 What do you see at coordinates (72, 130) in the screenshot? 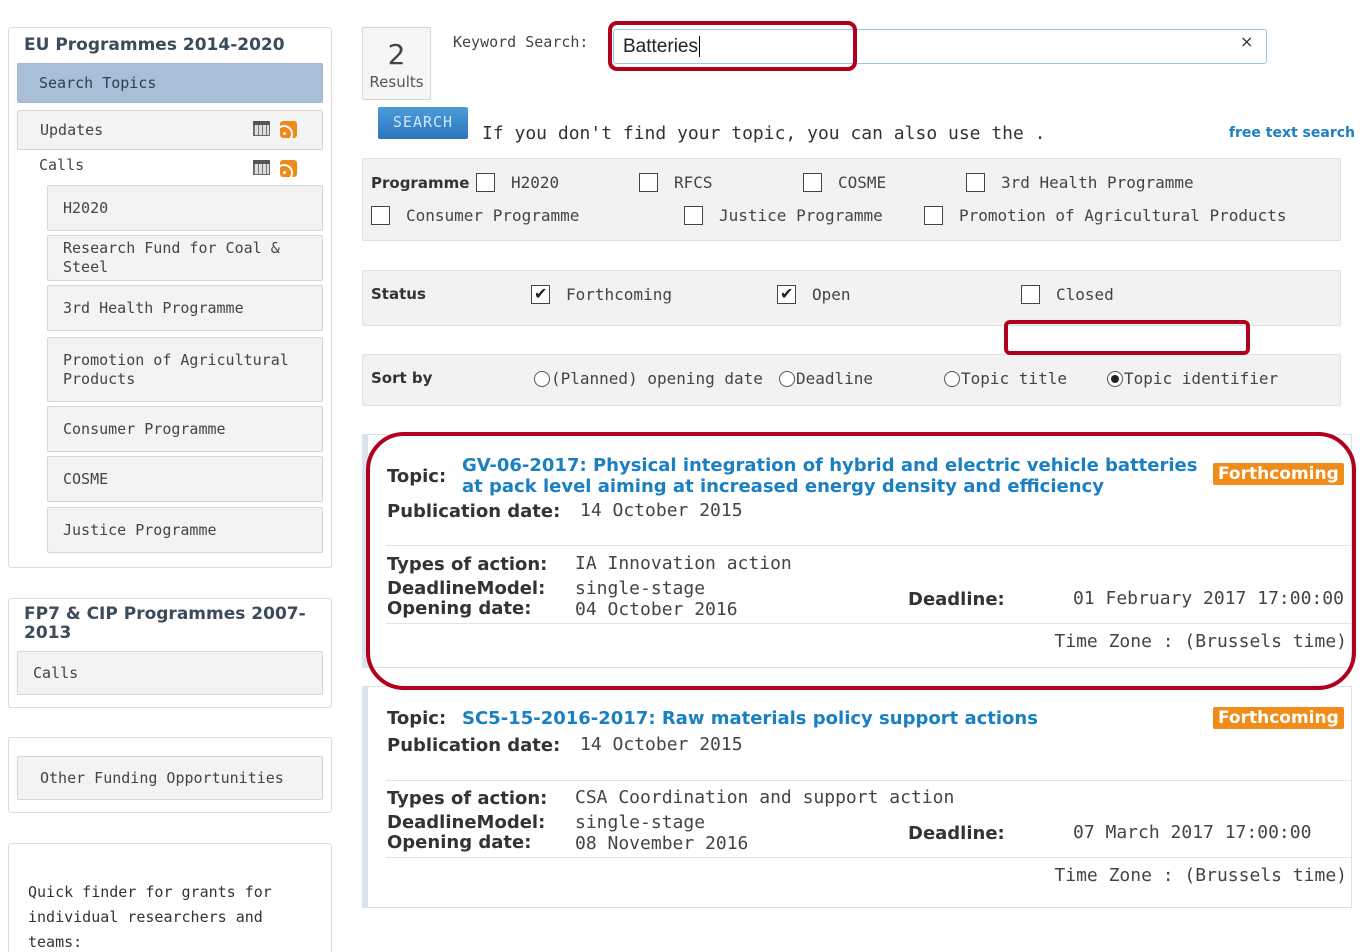
I see `nav-updates-label: Updates` at bounding box center [72, 130].